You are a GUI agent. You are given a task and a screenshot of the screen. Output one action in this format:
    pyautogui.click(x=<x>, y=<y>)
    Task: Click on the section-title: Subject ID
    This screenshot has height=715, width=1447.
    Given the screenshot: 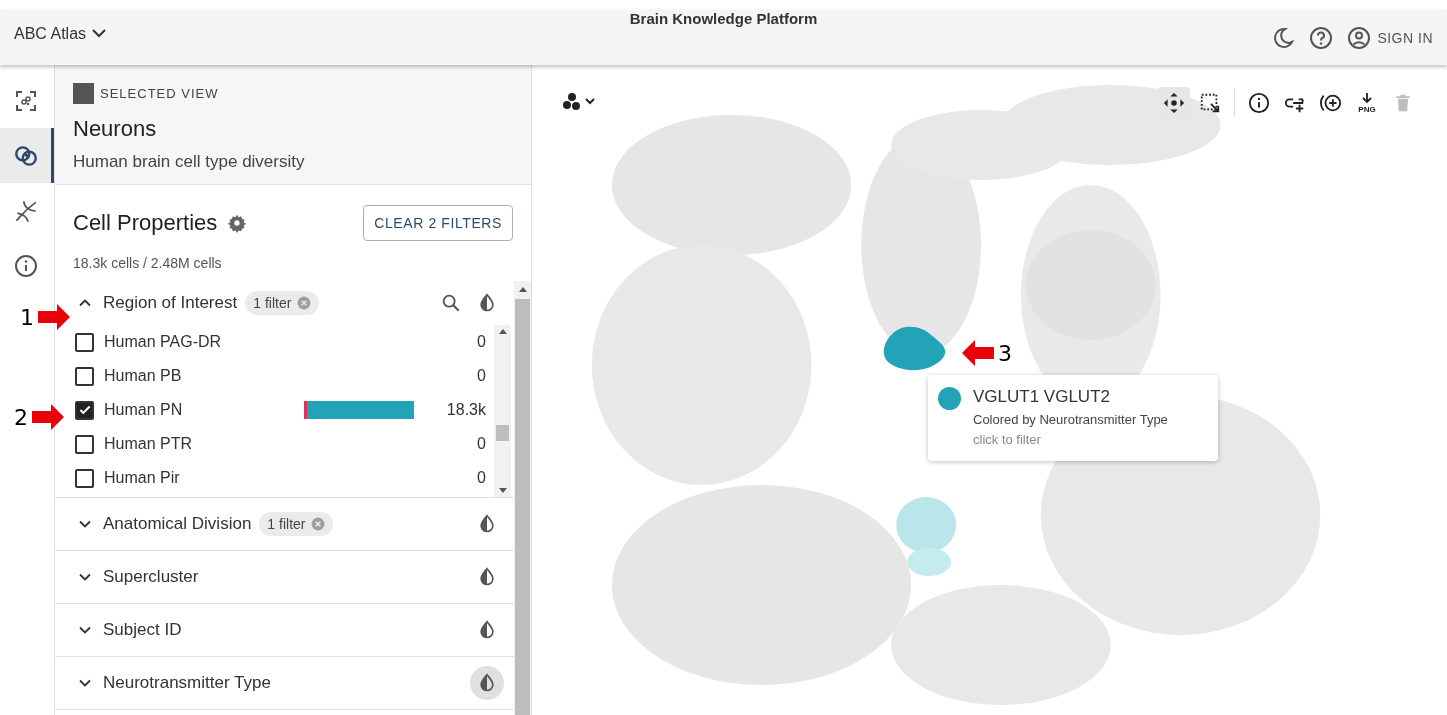 What is the action you would take?
    pyautogui.click(x=142, y=630)
    